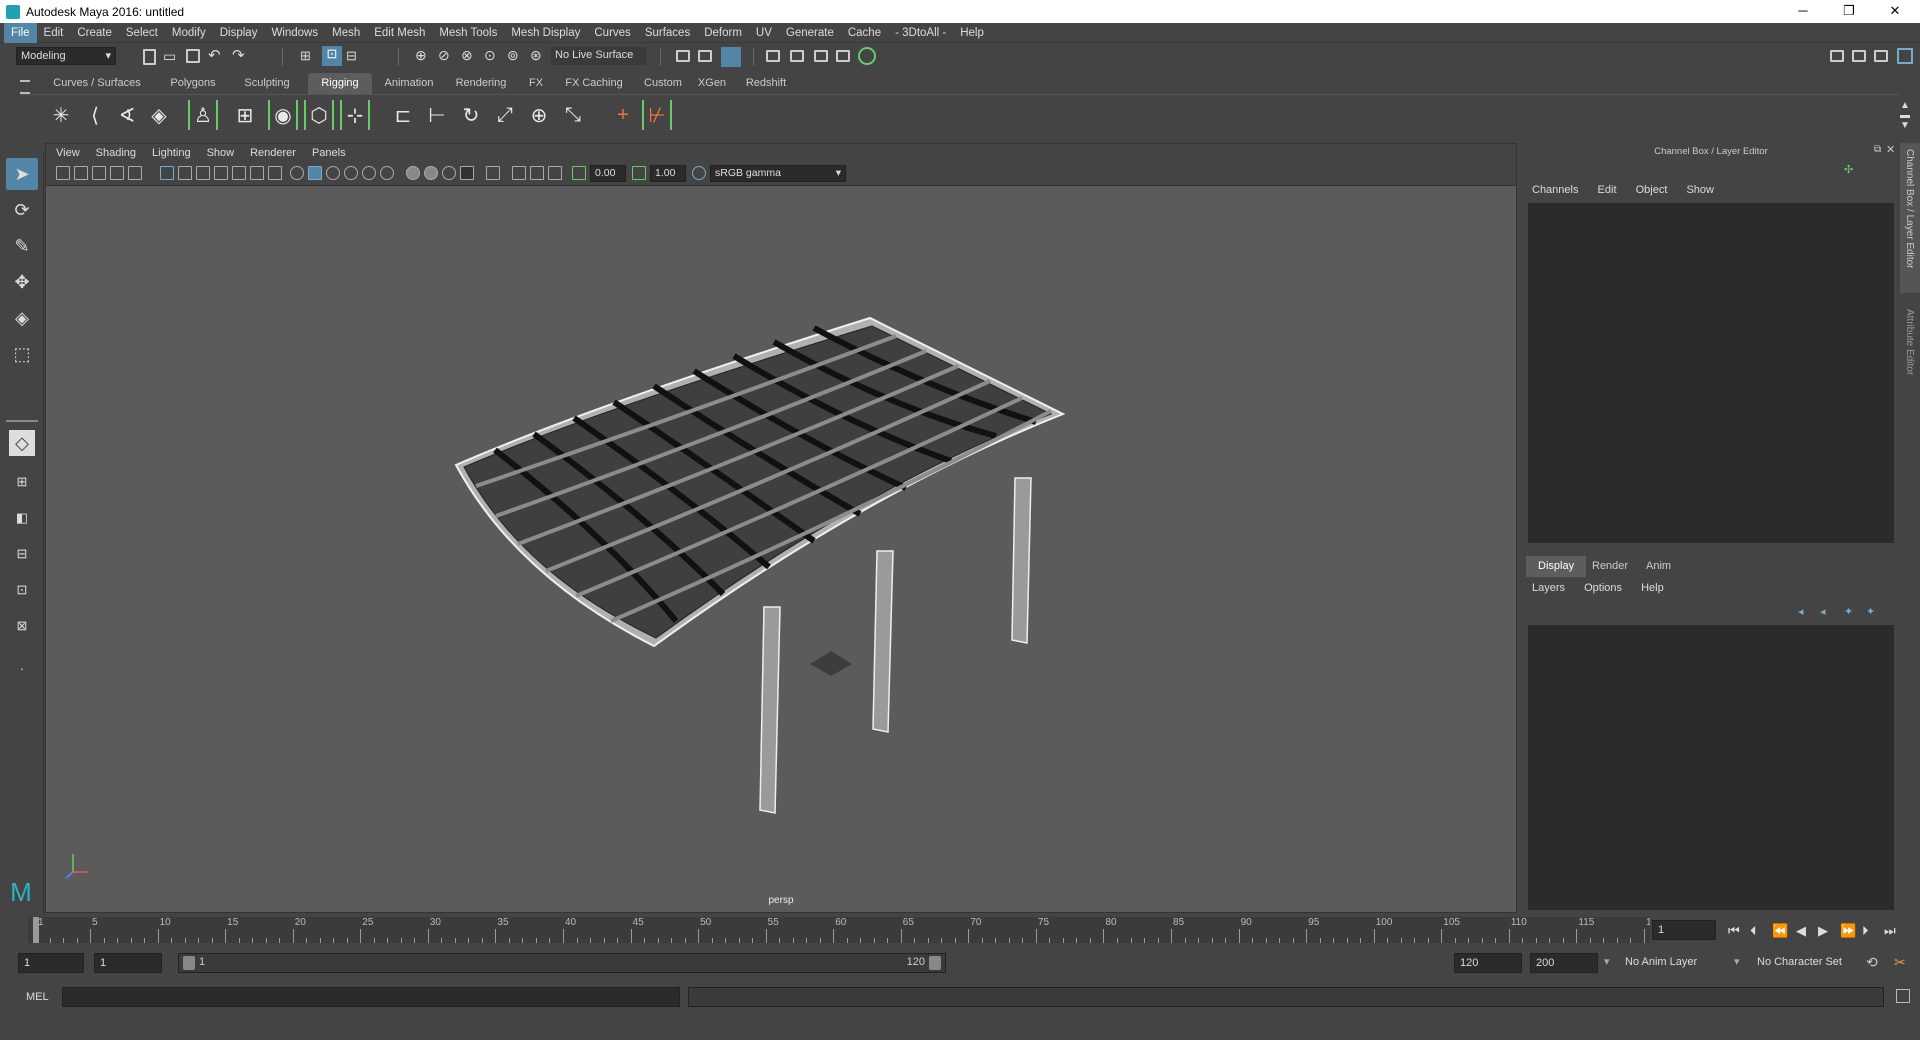 The height and width of the screenshot is (1040, 1920). I want to click on bind-skin-icon: ⊞, so click(245, 115).